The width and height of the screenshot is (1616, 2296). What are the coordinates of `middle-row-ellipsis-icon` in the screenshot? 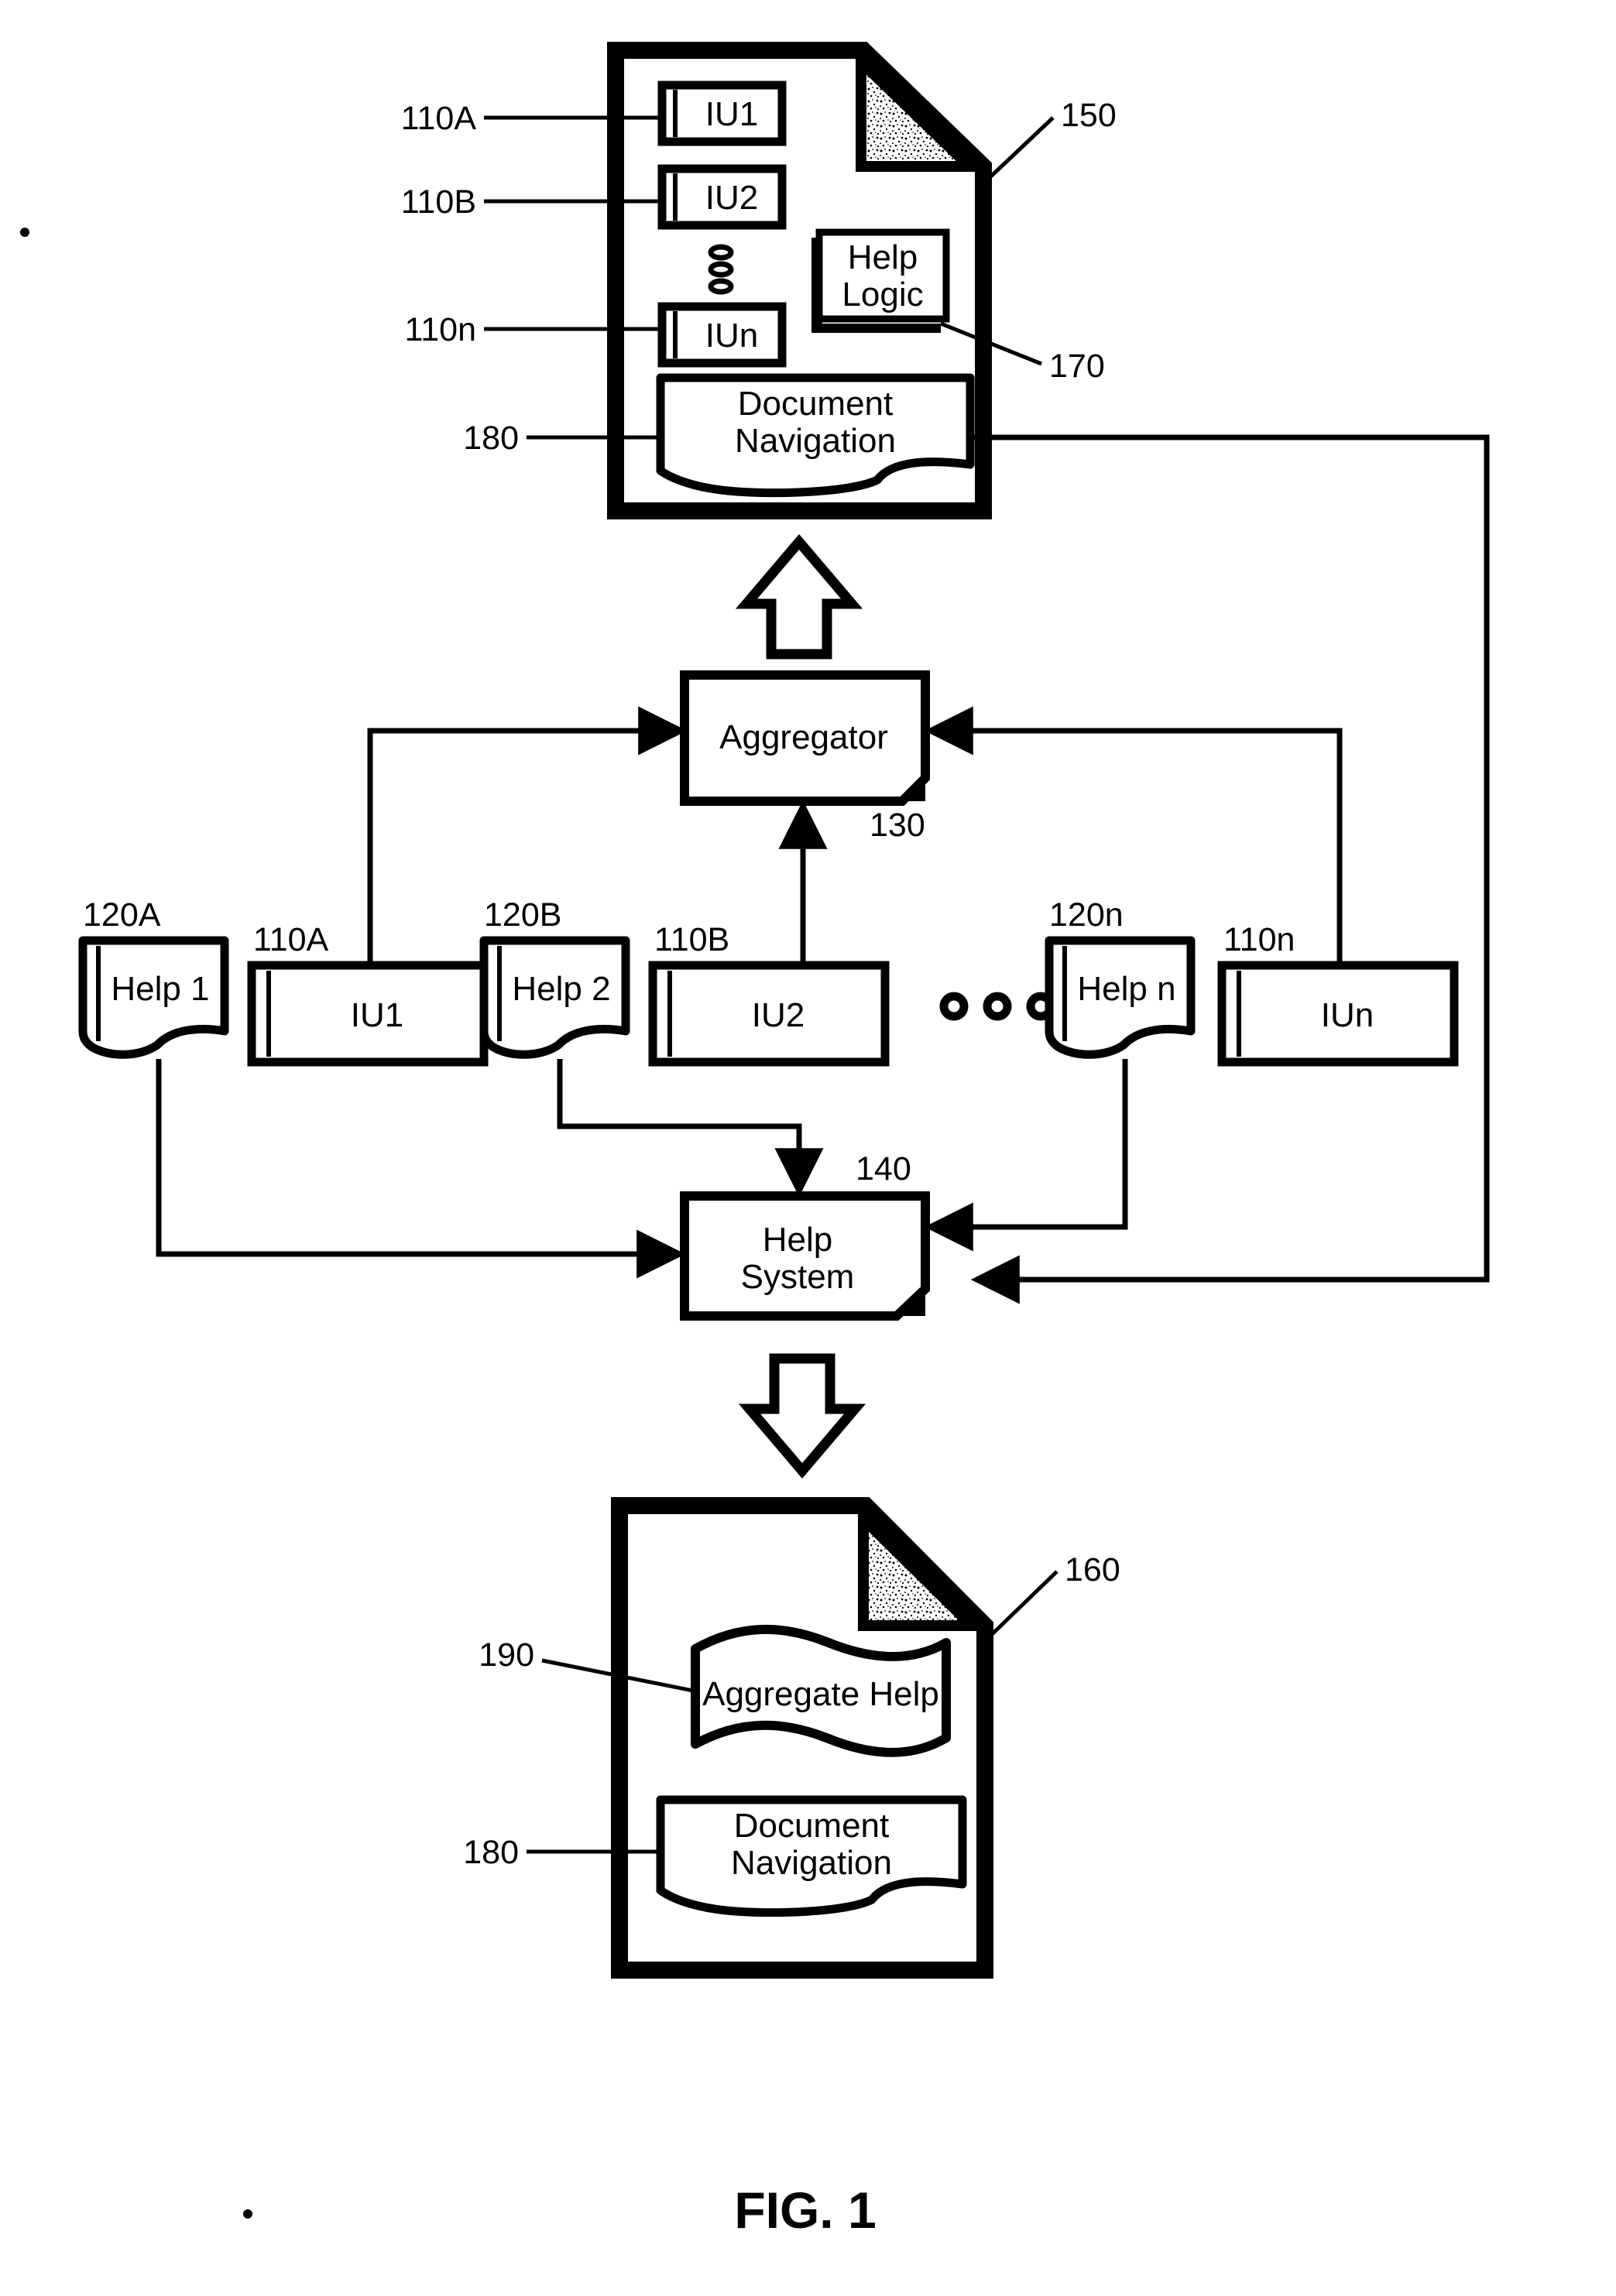 It's located at (997, 1007).